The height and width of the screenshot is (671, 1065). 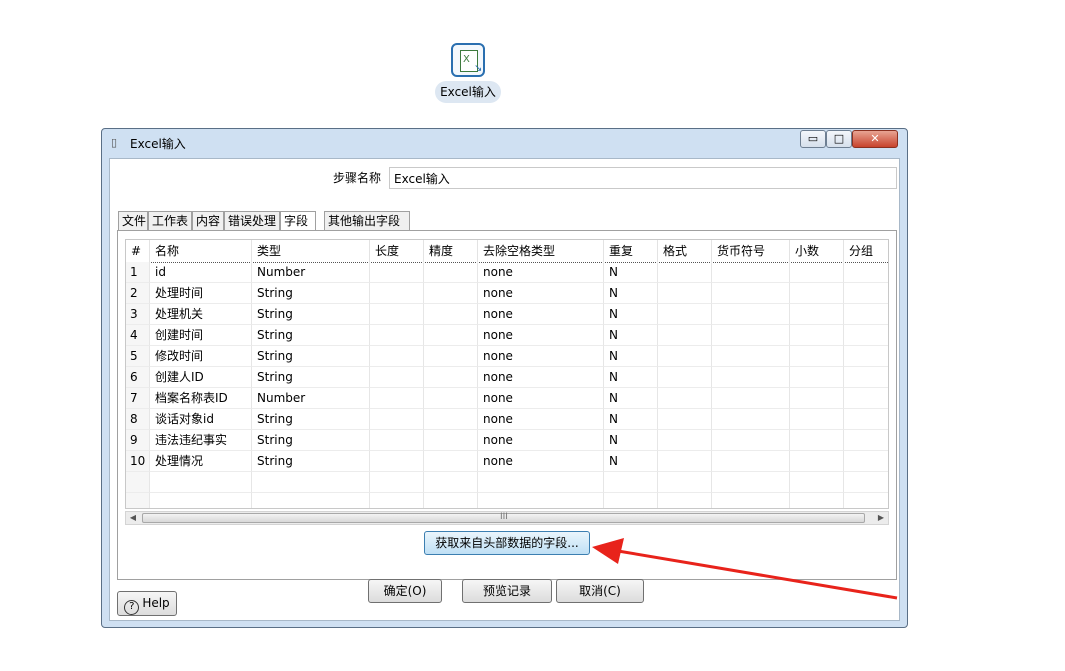 I want to click on table-cell: 3, so click(x=138, y=314).